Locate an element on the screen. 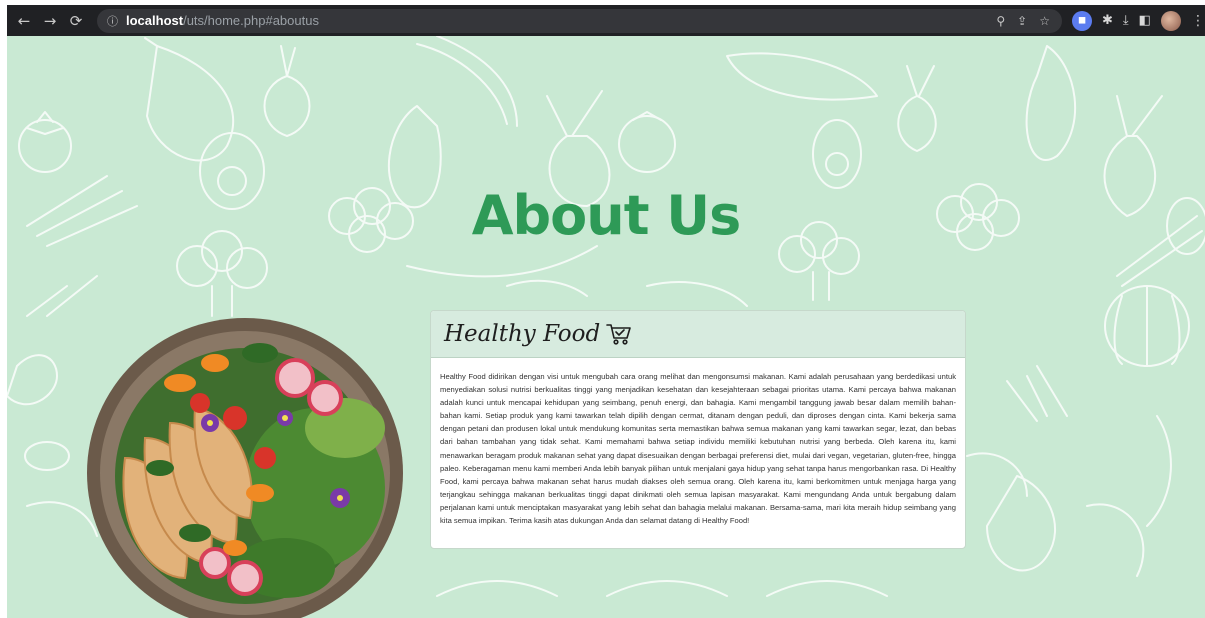  back-icon: ← is located at coordinates (24, 21).